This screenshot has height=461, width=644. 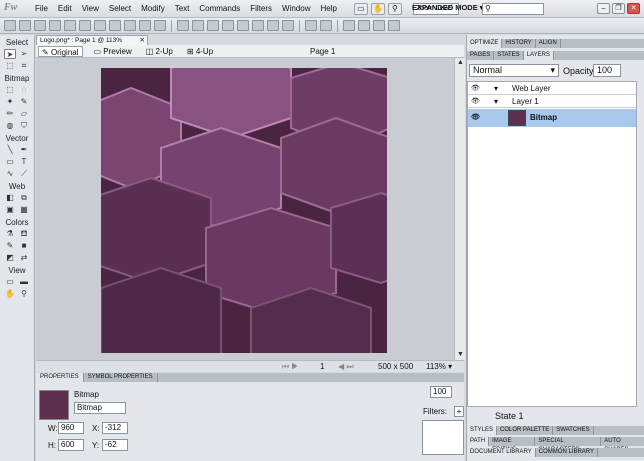 I want to click on save-icon, so click(x=40, y=25).